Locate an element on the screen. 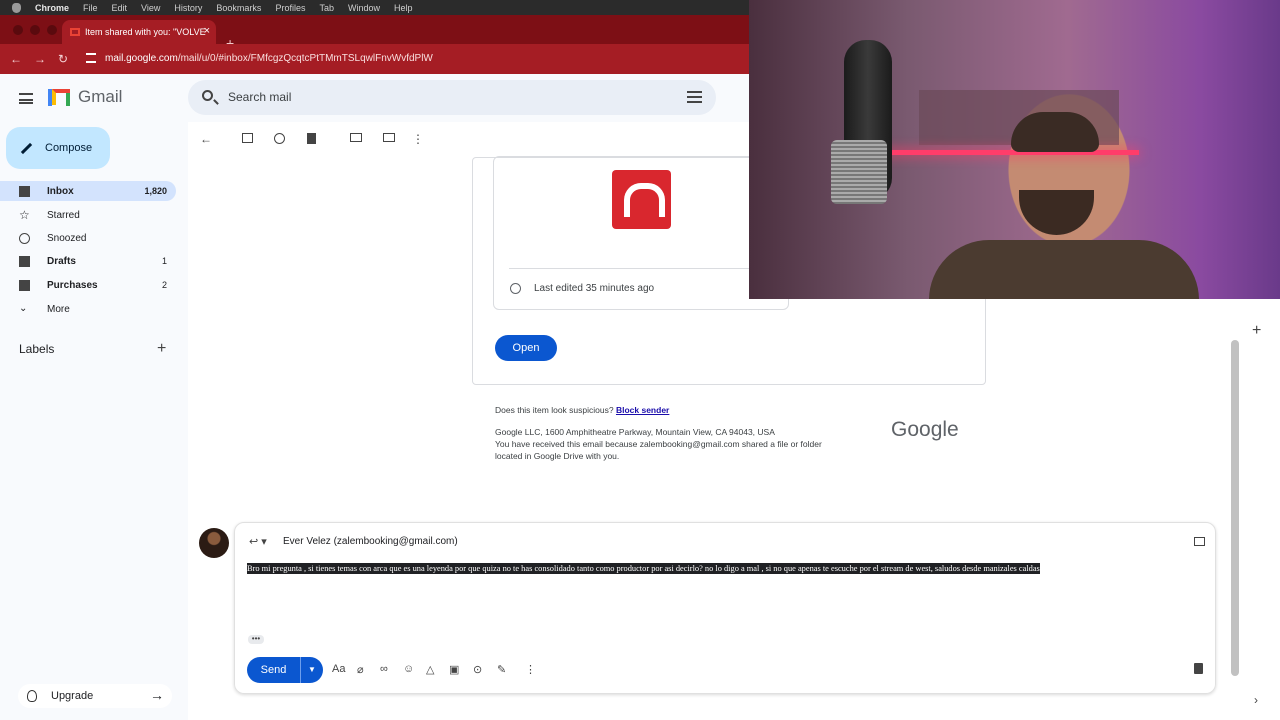  sidebar-item-purchases: Purchases 2 is located at coordinates (88, 285).